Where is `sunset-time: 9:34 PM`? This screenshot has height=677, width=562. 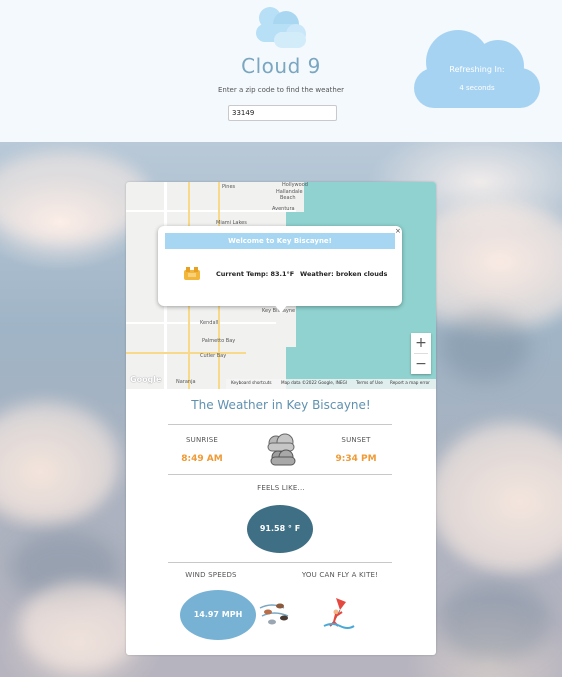 sunset-time: 9:34 PM is located at coordinates (356, 459).